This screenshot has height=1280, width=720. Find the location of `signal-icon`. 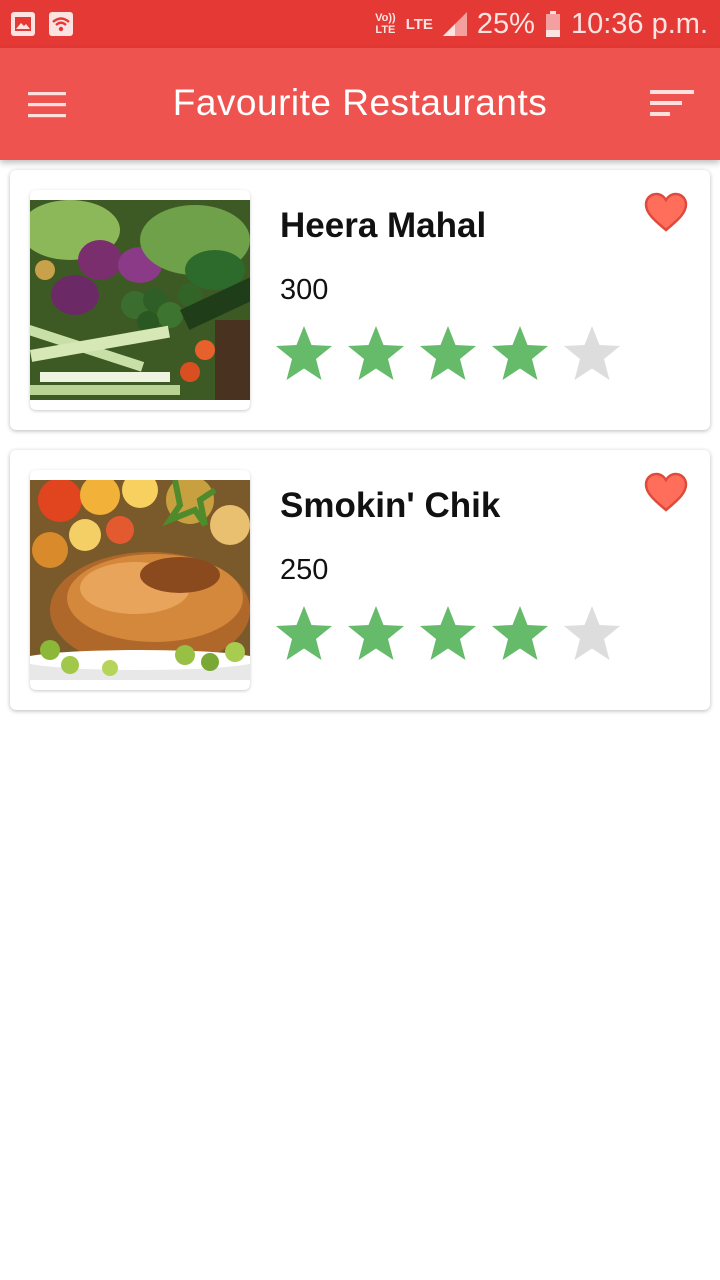

signal-icon is located at coordinates (454, 24).